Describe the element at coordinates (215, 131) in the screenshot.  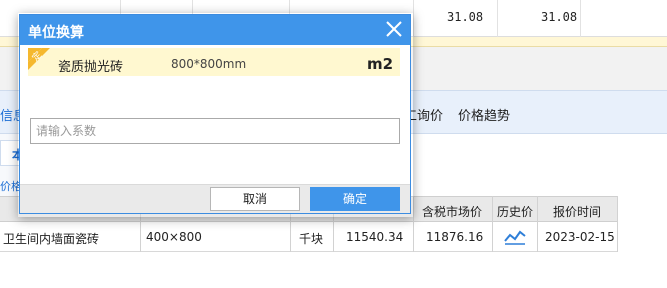
I see `coefficient-input` at that location.